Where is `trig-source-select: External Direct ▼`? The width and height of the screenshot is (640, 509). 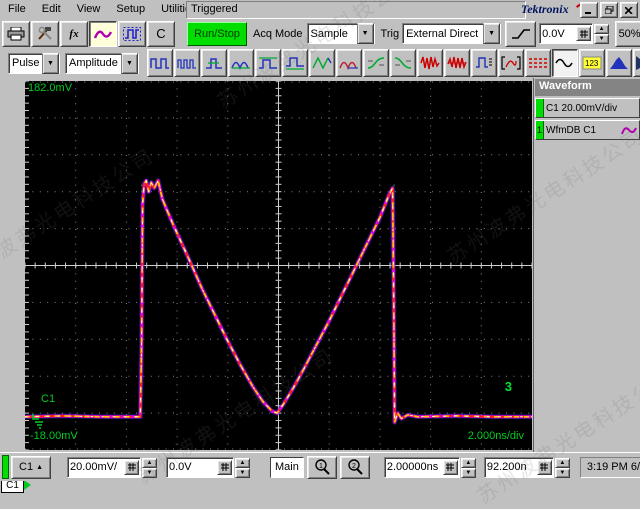 trig-source-select: External Direct ▼ is located at coordinates (452, 33).